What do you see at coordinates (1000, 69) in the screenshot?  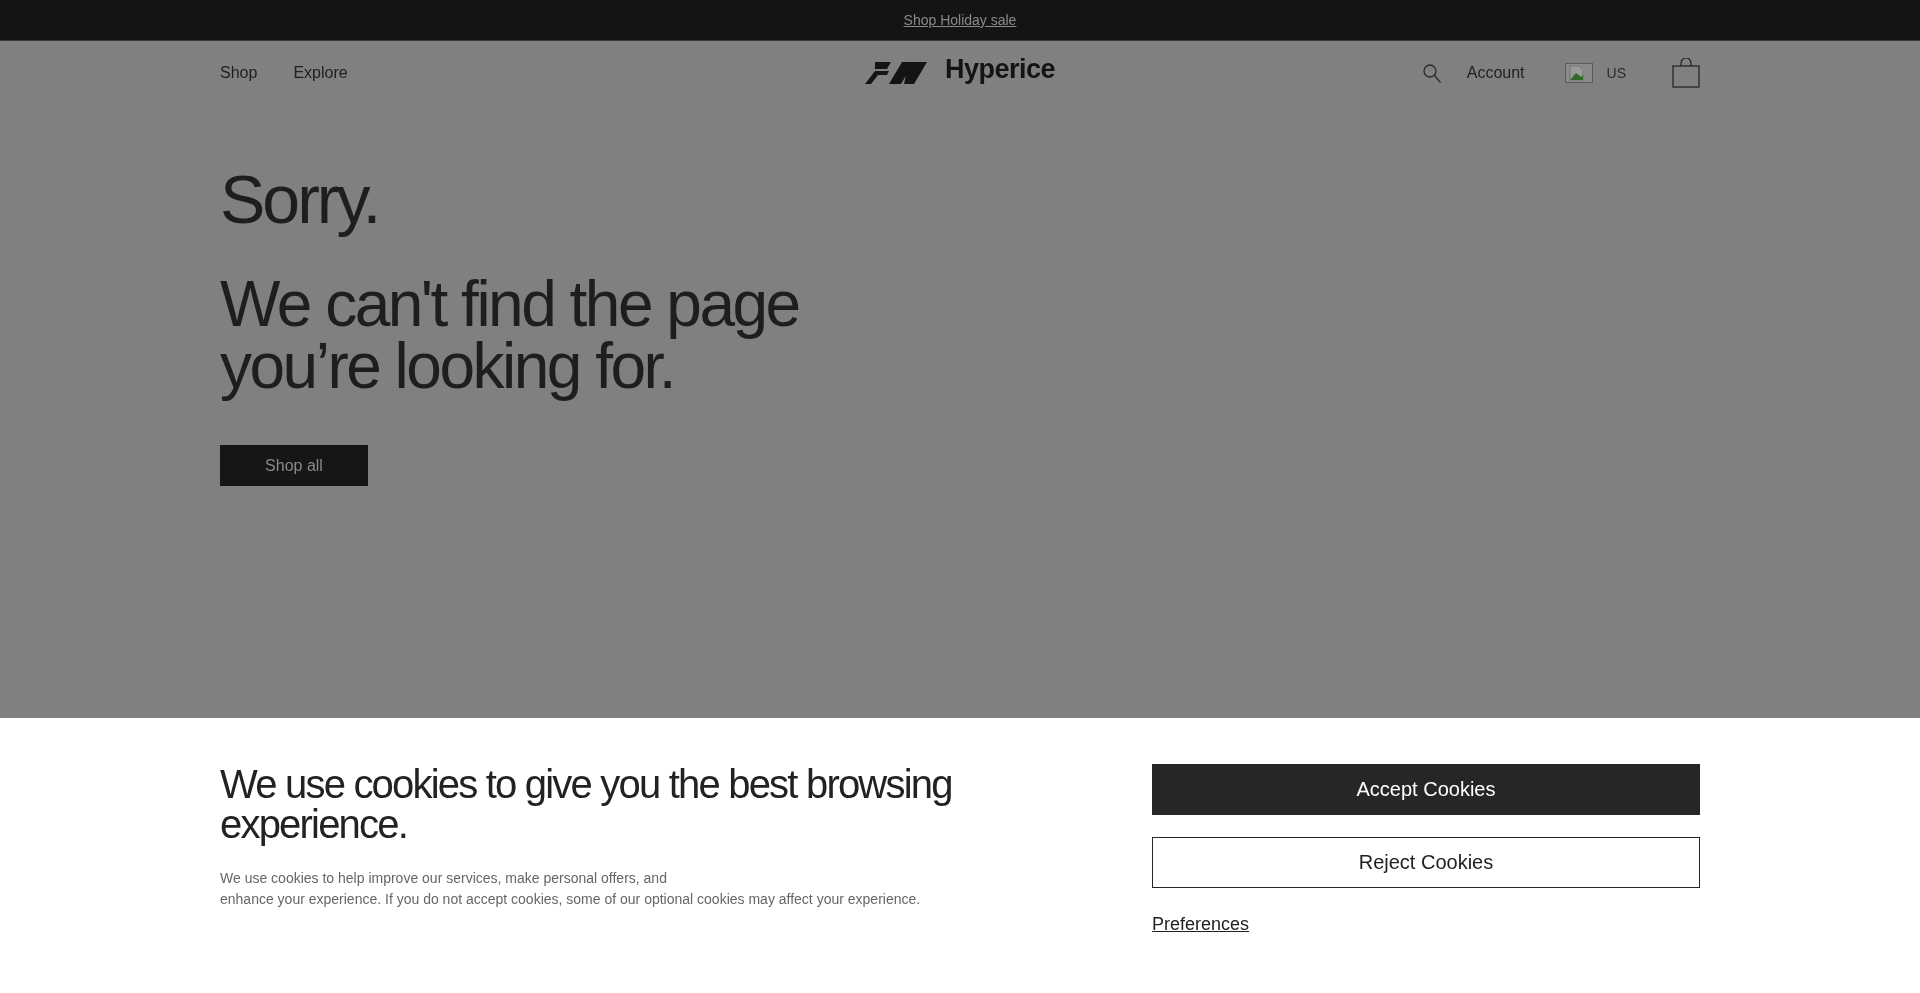 I see `logo-text: Hyperice` at bounding box center [1000, 69].